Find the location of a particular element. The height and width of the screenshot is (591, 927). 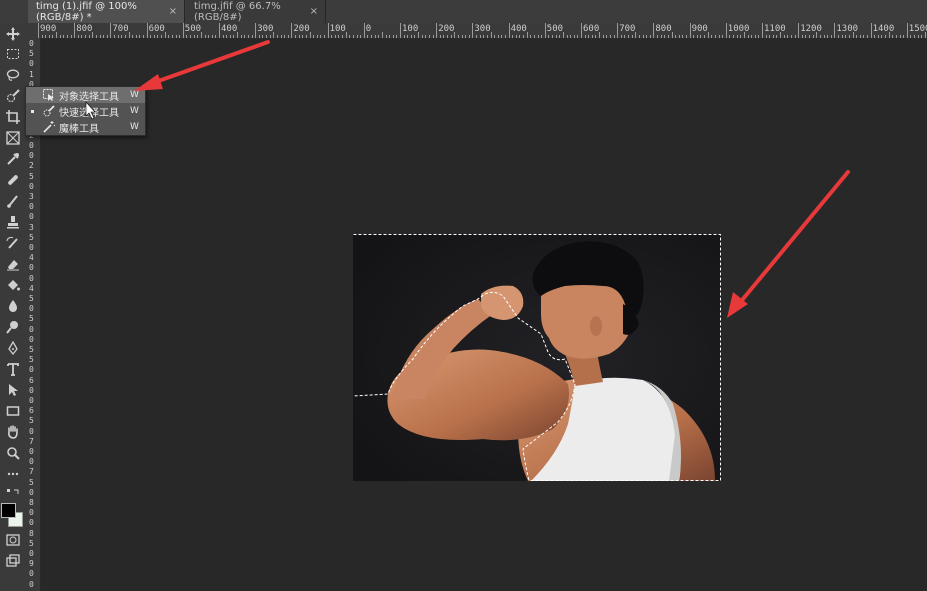

paint-bucket-icon is located at coordinates (12, 285).